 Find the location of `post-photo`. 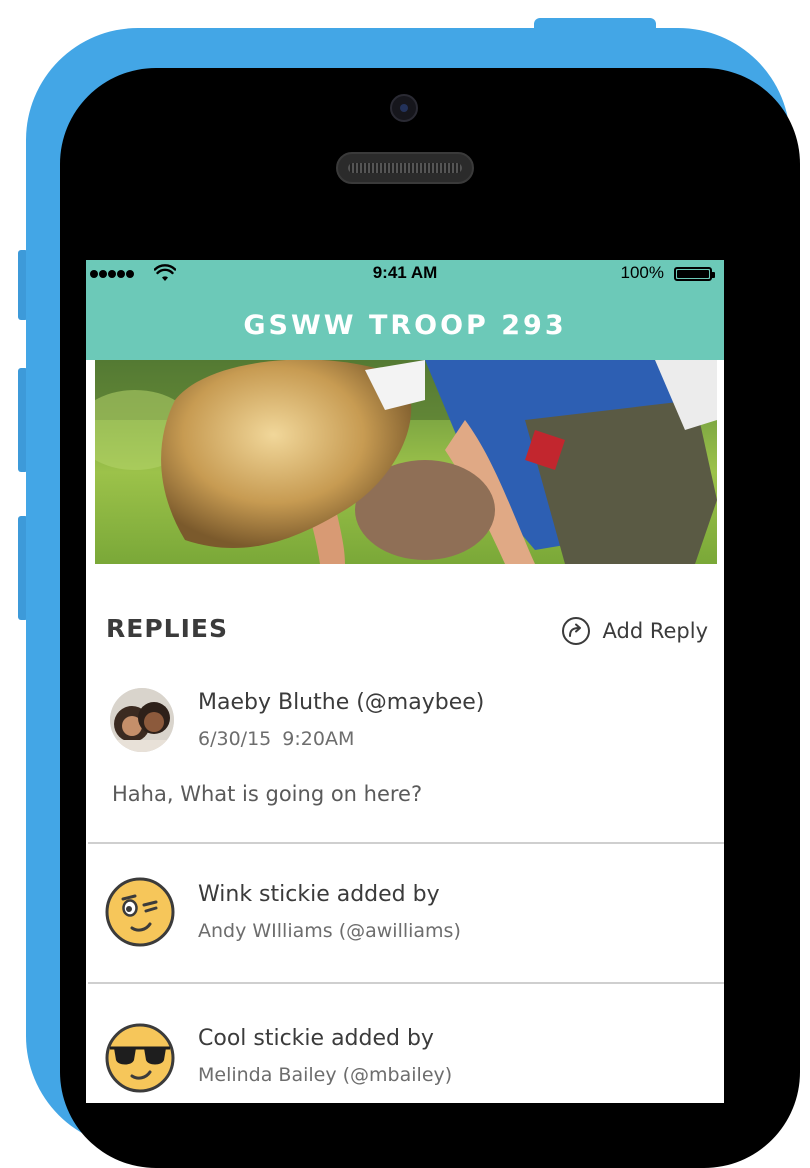

post-photo is located at coordinates (406, 462).